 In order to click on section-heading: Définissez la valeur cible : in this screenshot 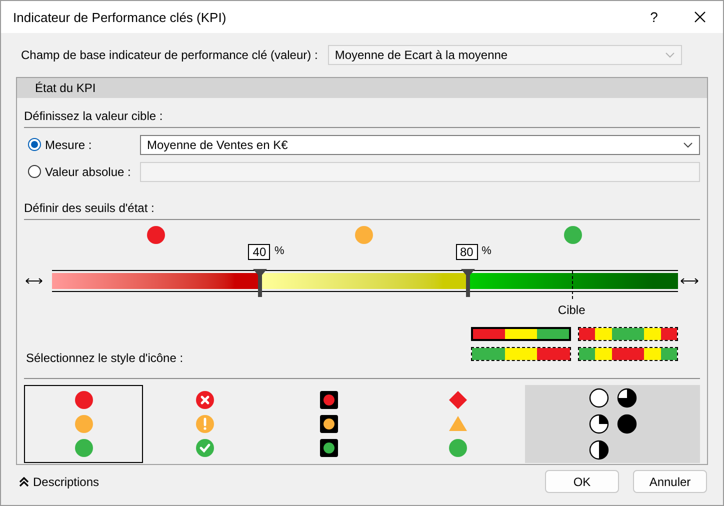, I will do `click(362, 118)`.